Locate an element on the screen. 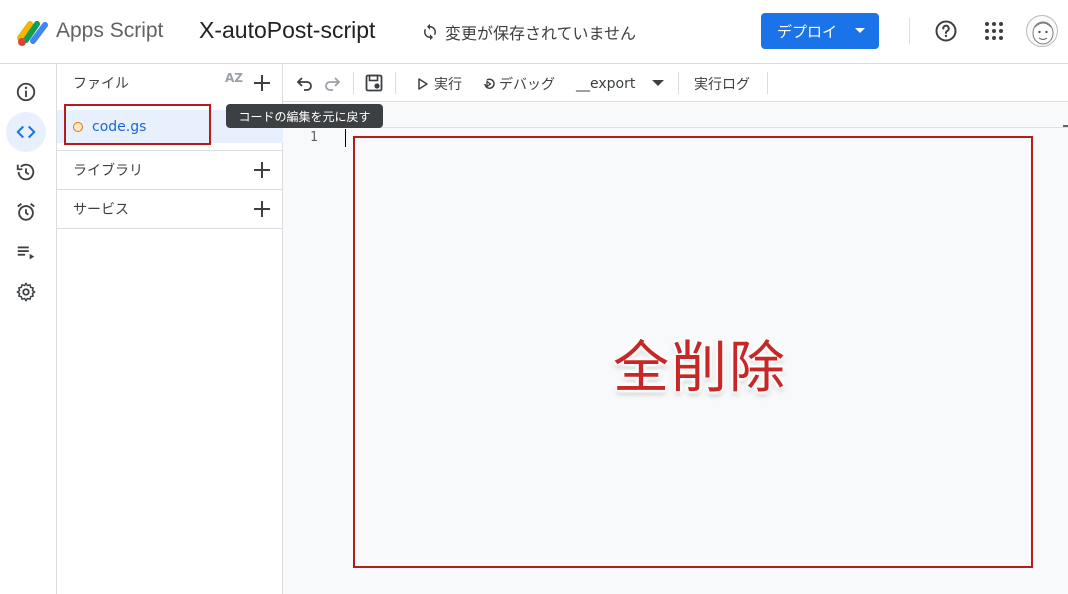  info-icon is located at coordinates (26, 92).